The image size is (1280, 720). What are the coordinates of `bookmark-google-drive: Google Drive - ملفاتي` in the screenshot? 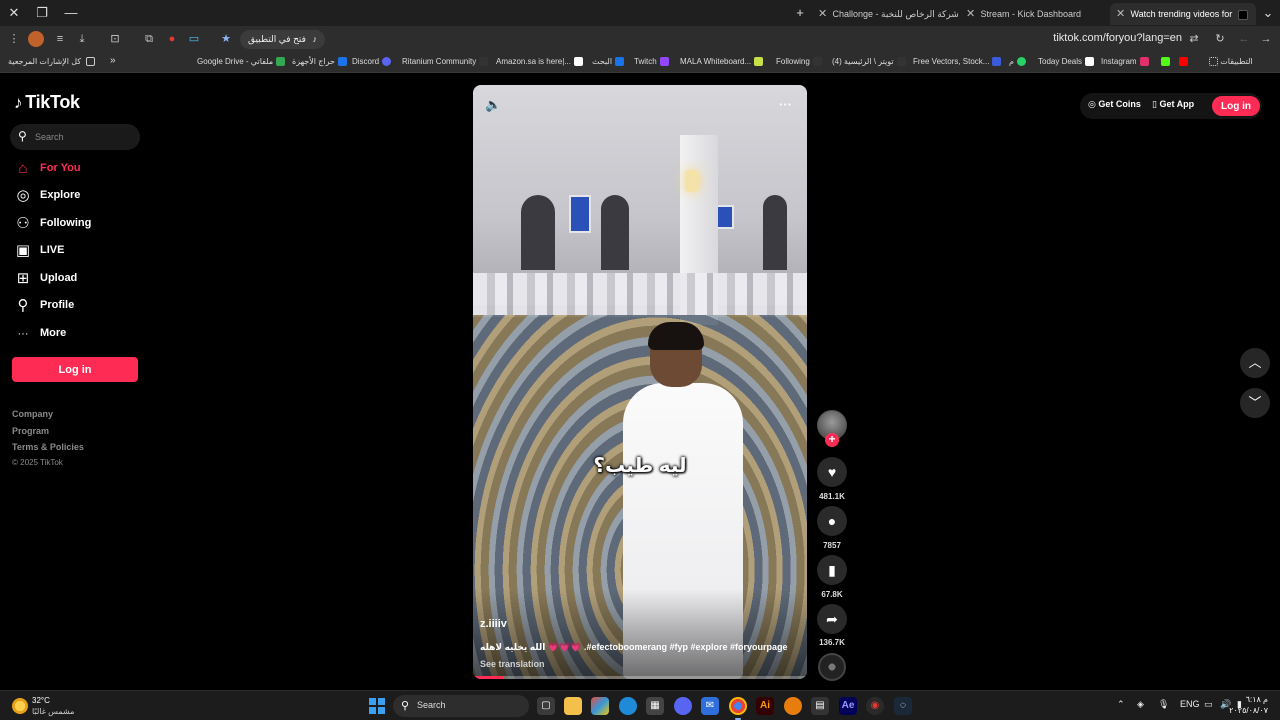 It's located at (241, 62).